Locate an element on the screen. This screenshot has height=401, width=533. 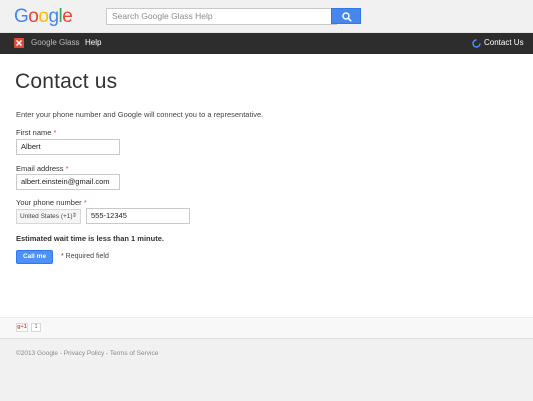
plus-count: 1 is located at coordinates (36, 327).